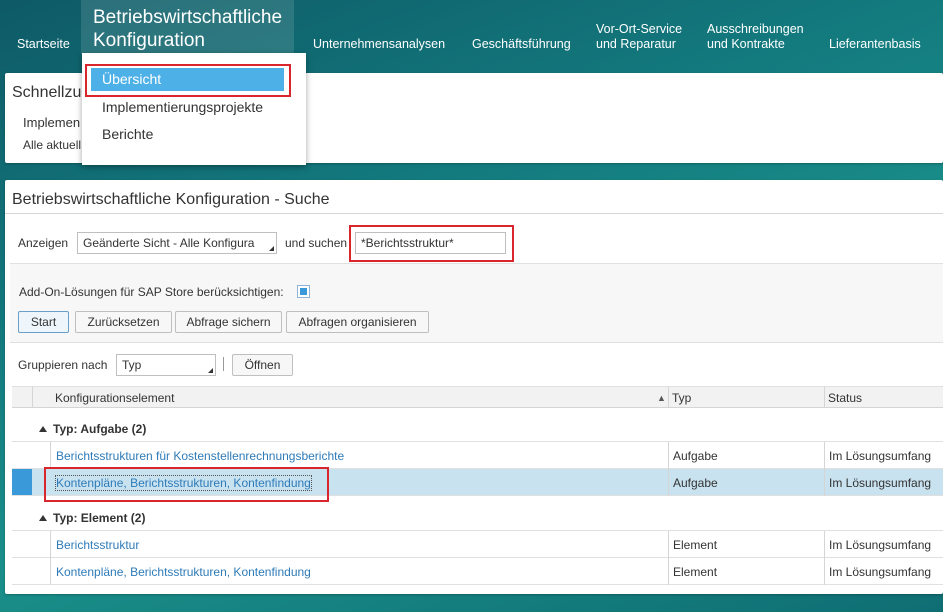 Image resolution: width=943 pixels, height=612 pixels. I want to click on nav-aus-line2: und Kontrakte, so click(746, 44).